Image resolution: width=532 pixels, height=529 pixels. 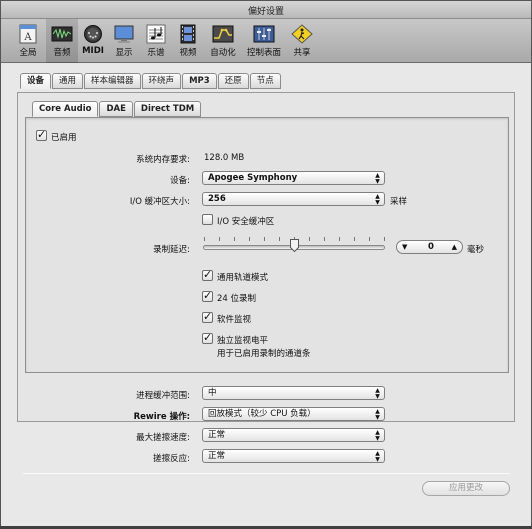 I want to click on svg-text: A, so click(x=27, y=37).